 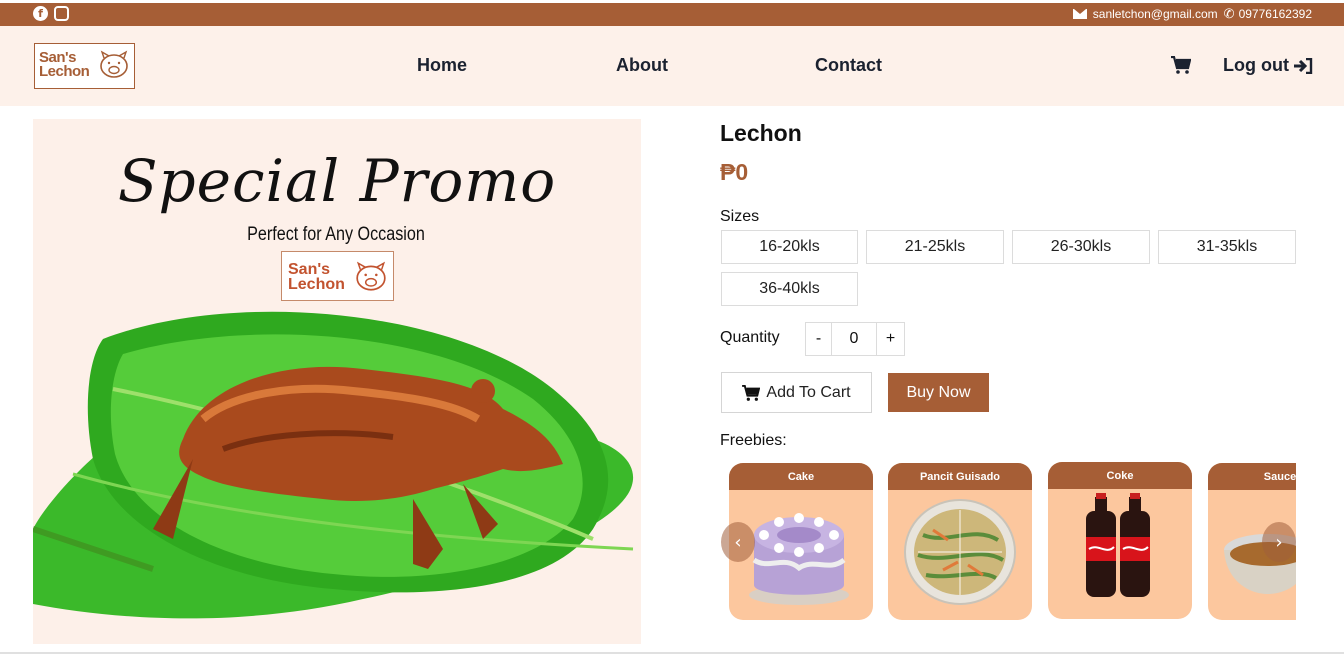 I want to click on nav-about: About, so click(x=642, y=65).